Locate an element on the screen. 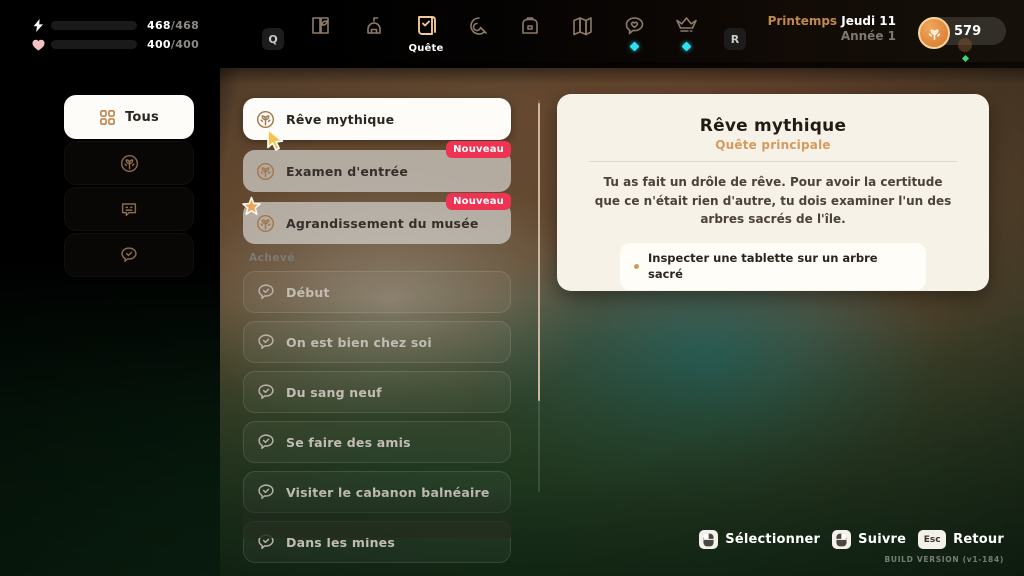 Image resolution: width=1024 pixels, height=576 pixels. esc-key-icon: Esc is located at coordinates (932, 539).